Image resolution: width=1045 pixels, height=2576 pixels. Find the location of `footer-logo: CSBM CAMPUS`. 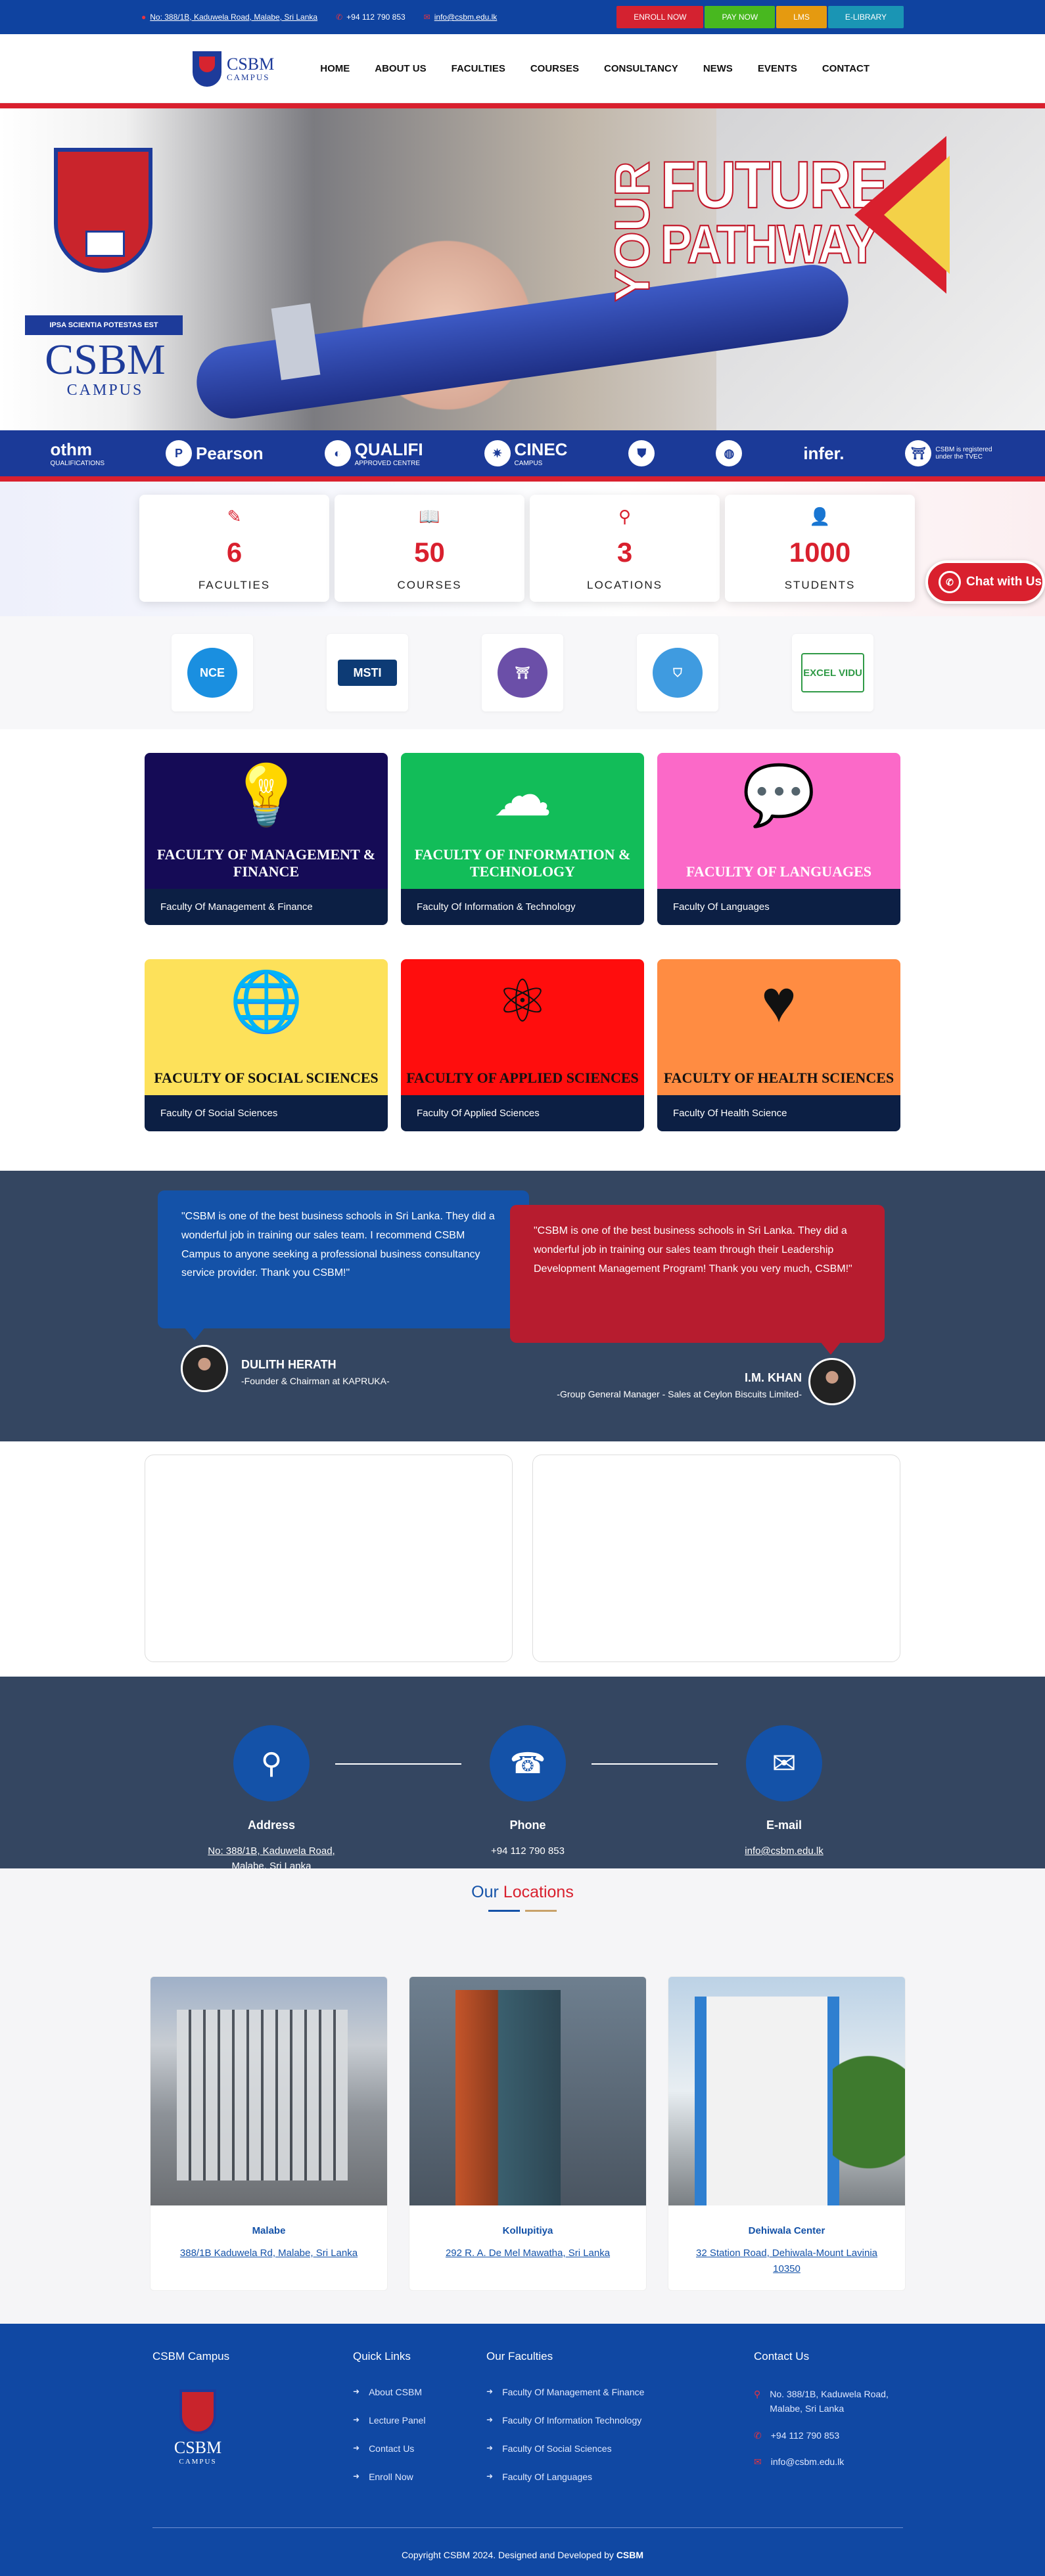

footer-logo: CSBM CAMPUS is located at coordinates (197, 2427).